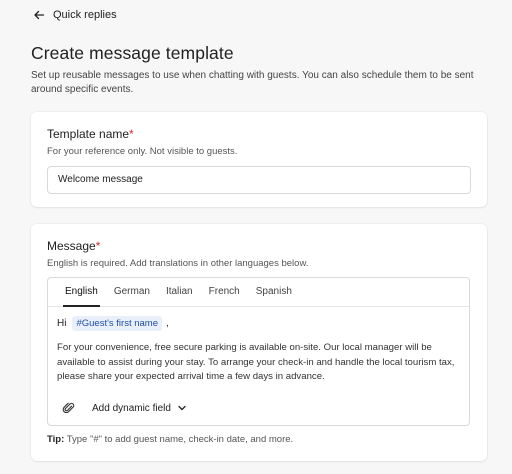  What do you see at coordinates (259, 180) in the screenshot?
I see `template-name-input: Welcome message` at bounding box center [259, 180].